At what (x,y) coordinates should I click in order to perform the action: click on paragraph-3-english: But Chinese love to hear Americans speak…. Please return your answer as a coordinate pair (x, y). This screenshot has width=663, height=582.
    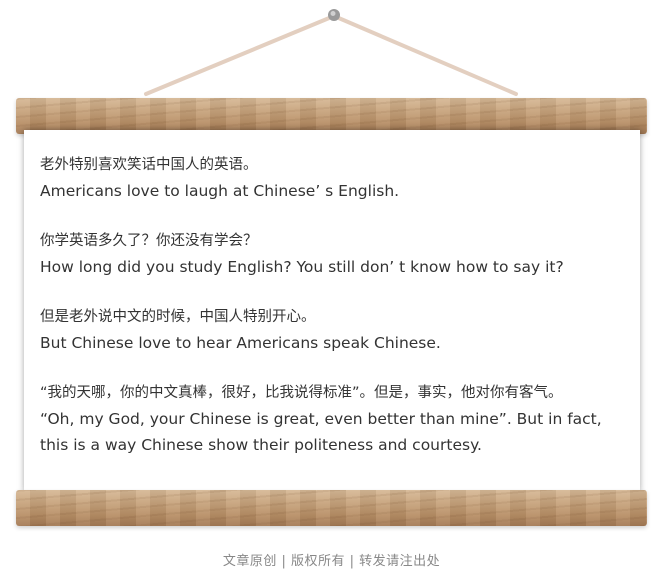
    Looking at the image, I should click on (240, 343).